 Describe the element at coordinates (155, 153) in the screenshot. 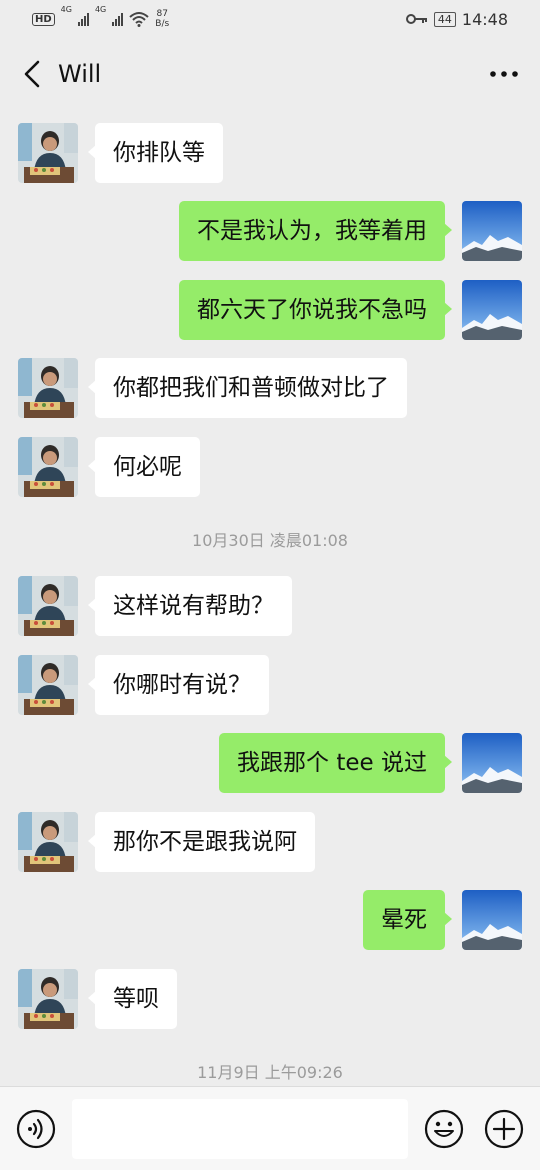

I see `message-bubble-incoming: 你排队等` at that location.